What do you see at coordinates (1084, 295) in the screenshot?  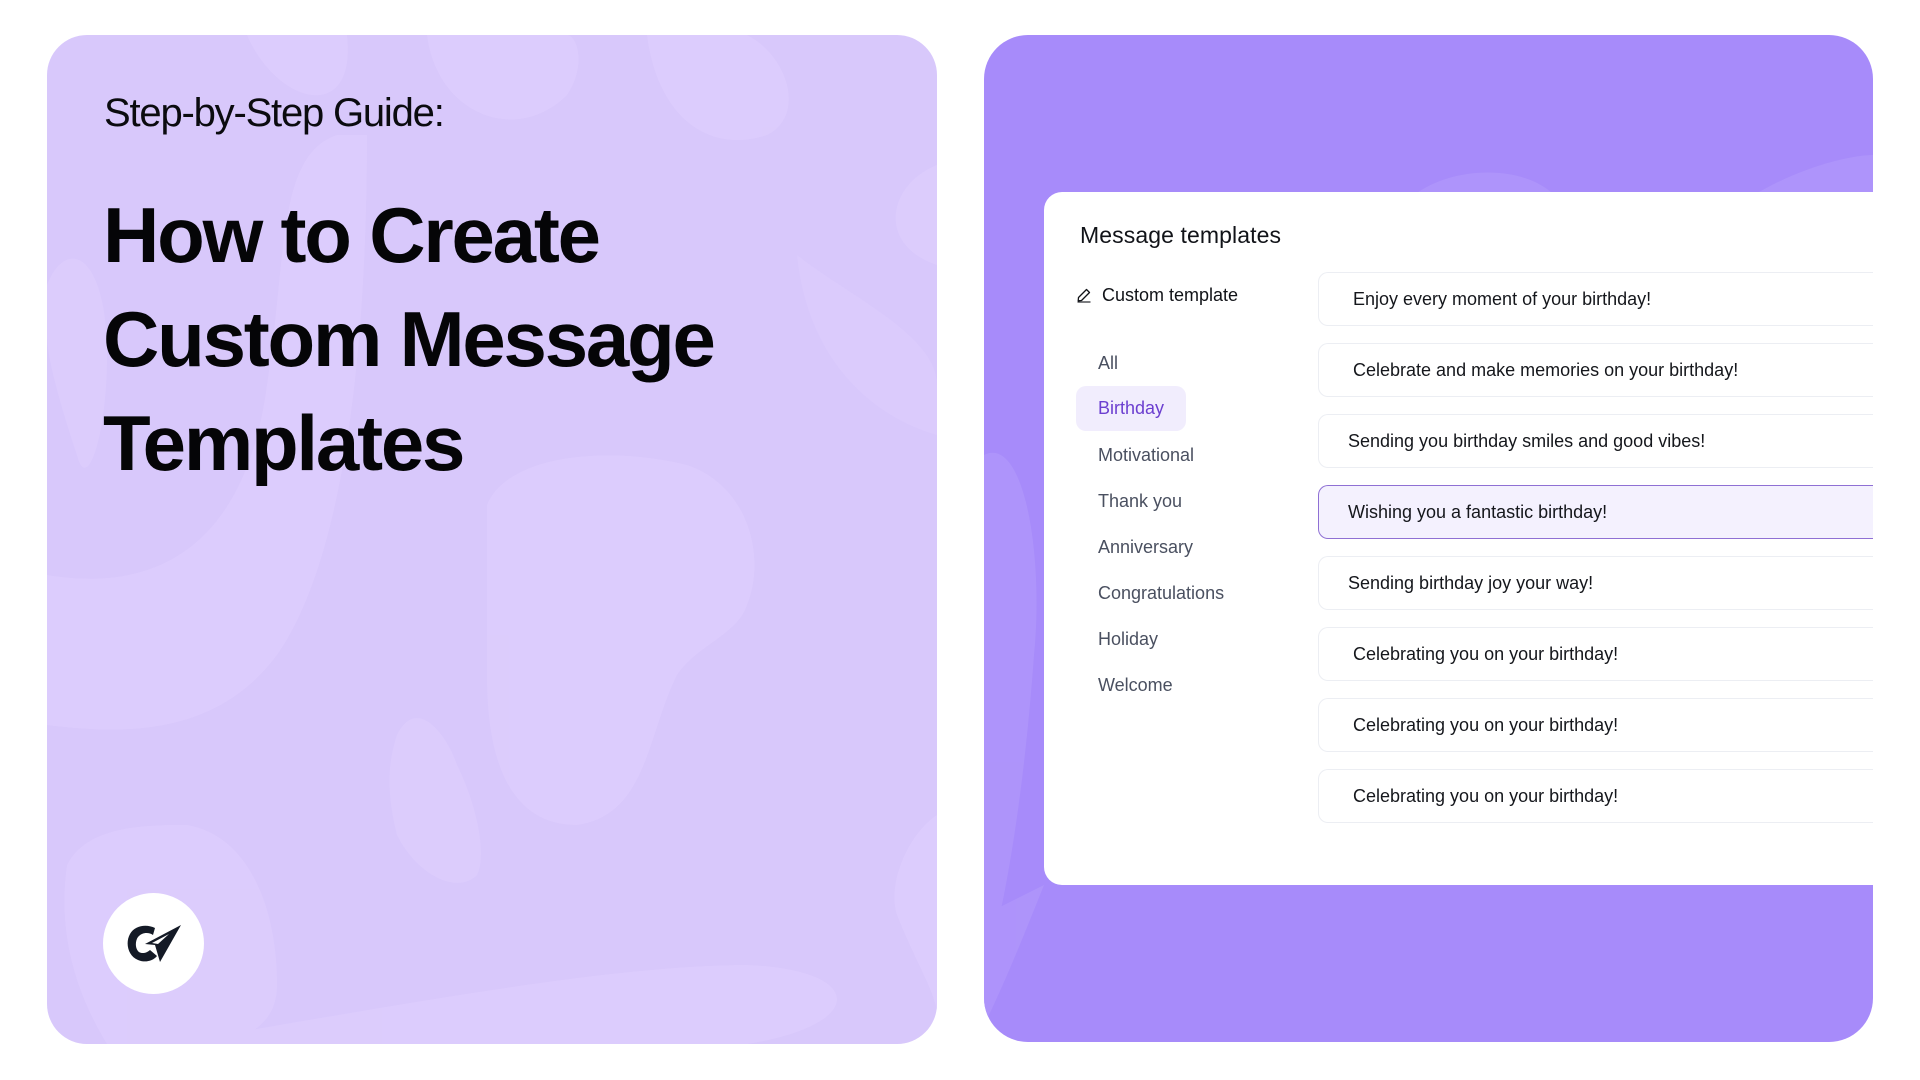 I see `pencil-icon` at bounding box center [1084, 295].